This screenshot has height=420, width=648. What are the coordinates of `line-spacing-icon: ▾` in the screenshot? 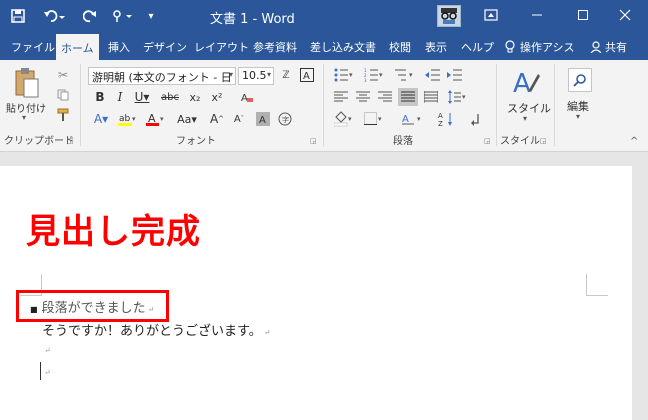 It's located at (458, 97).